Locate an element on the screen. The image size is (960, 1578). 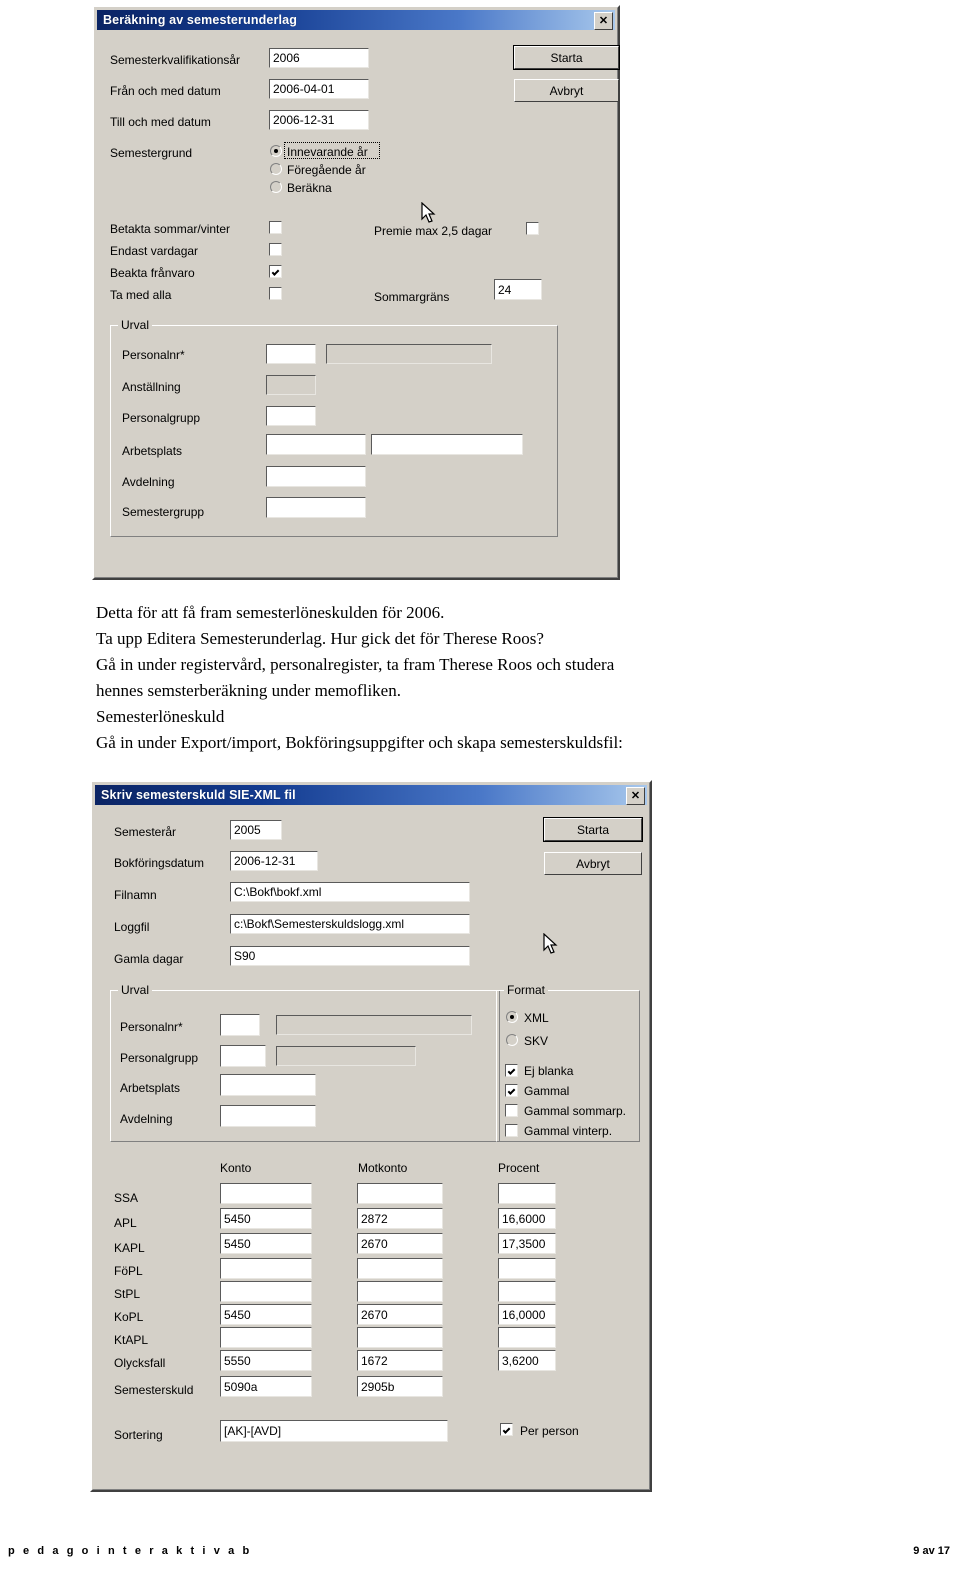
input-procent-apl: 16,6000 is located at coordinates (527, 1218).